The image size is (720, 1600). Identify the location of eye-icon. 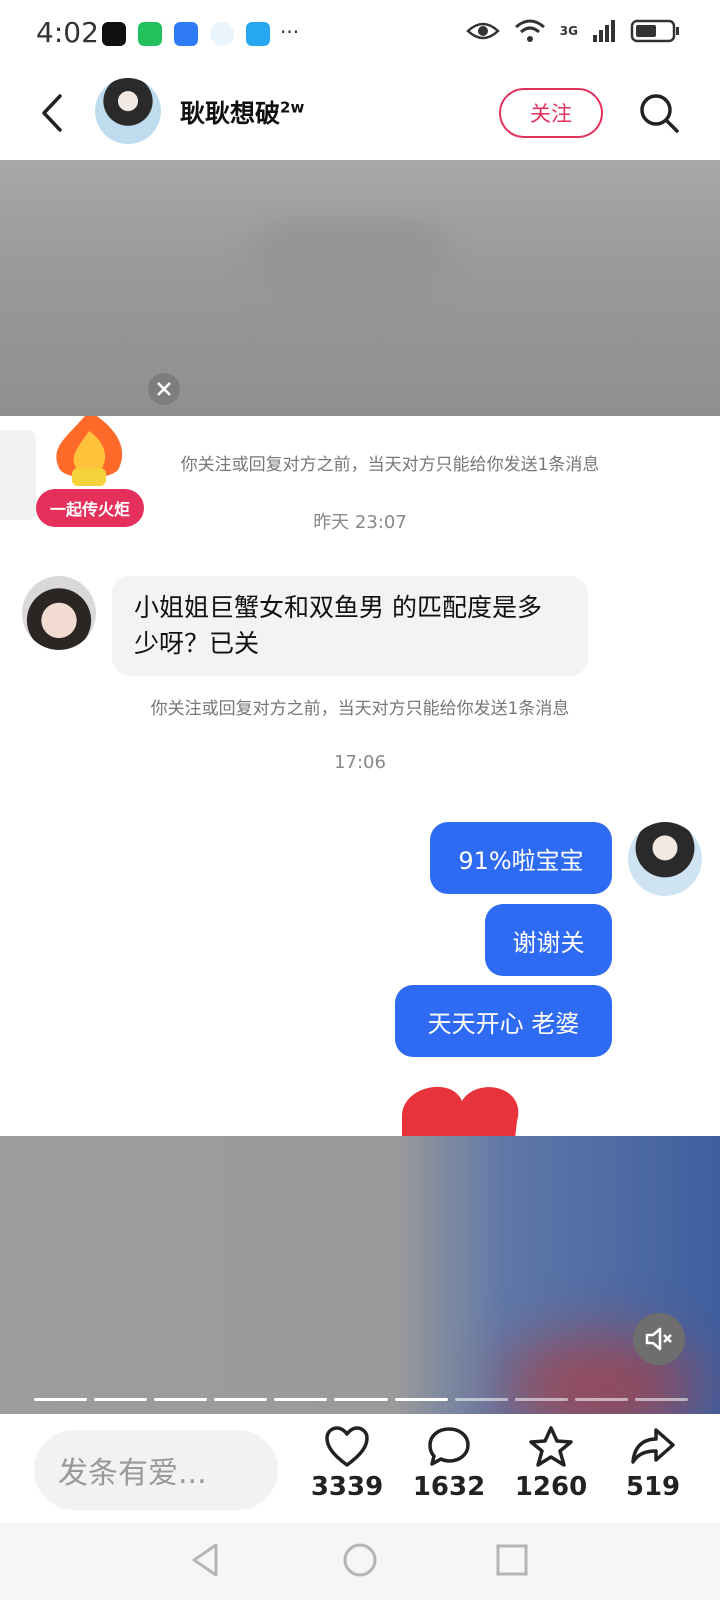
(482, 31).